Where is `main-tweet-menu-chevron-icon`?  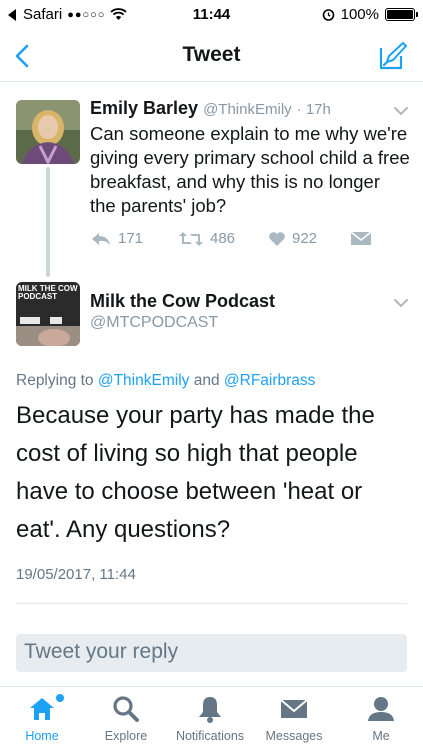 main-tweet-menu-chevron-icon is located at coordinates (401, 303).